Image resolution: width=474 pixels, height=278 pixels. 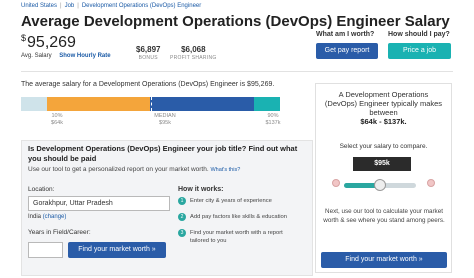 I want to click on profit-sharing-stat: $6,068 PROFIT SHARING, so click(x=193, y=53).